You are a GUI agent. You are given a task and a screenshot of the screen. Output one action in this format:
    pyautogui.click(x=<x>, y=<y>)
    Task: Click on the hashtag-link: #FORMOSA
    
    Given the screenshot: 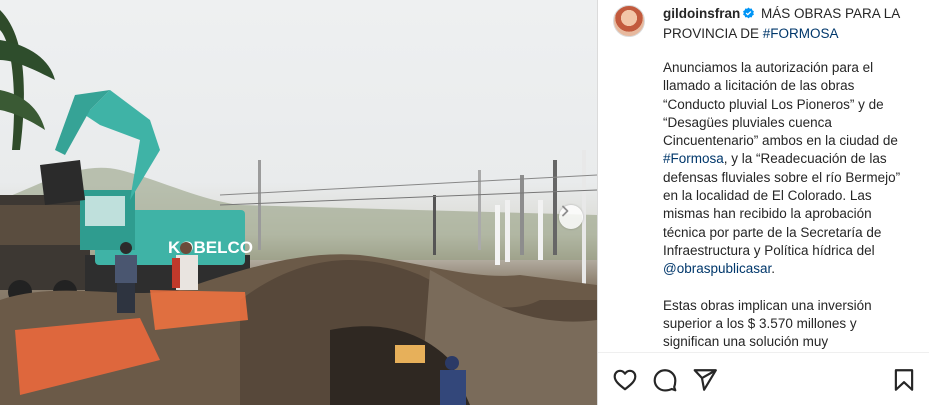 What is the action you would take?
    pyautogui.click(x=801, y=33)
    